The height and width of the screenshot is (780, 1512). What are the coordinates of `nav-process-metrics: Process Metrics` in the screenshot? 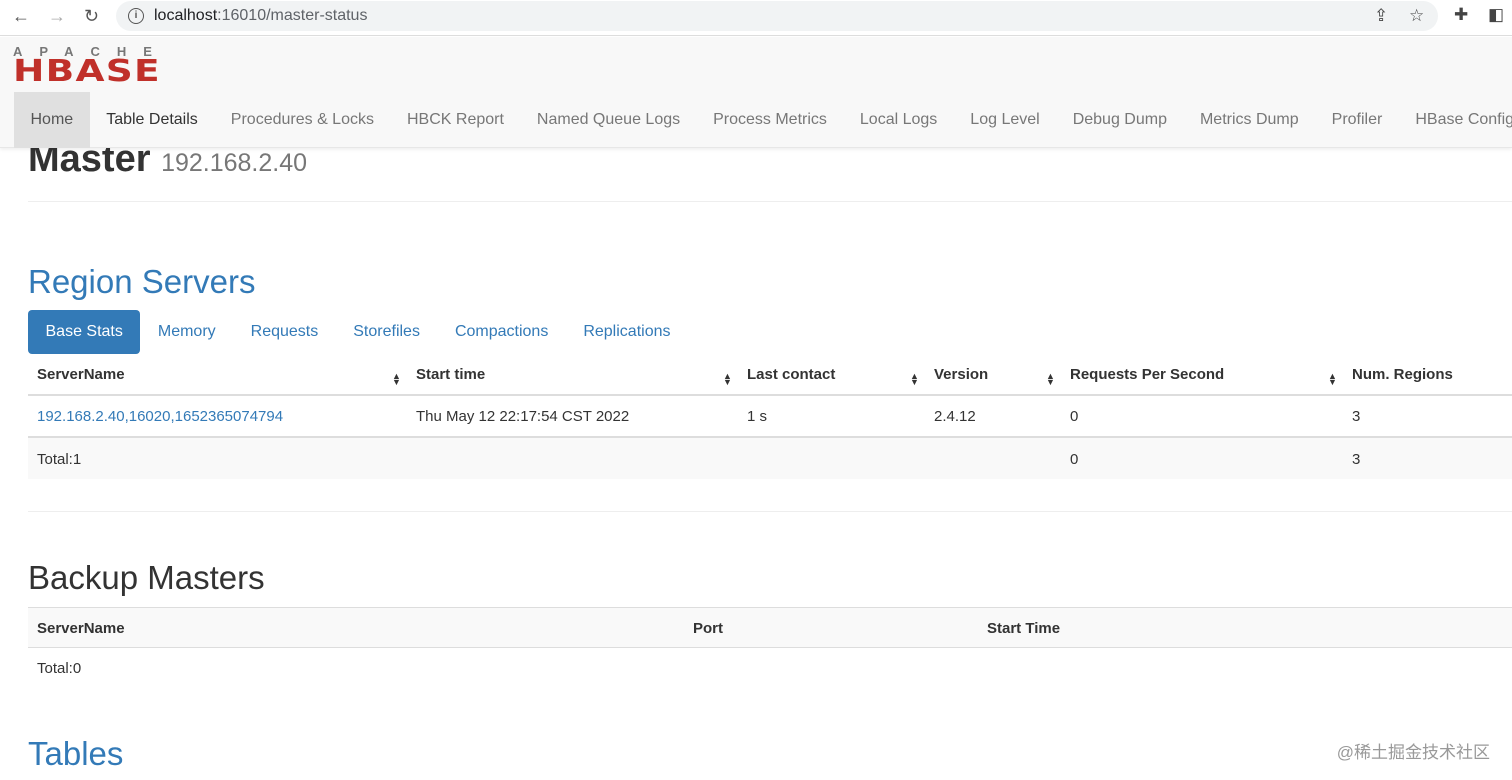 It's located at (770, 120).